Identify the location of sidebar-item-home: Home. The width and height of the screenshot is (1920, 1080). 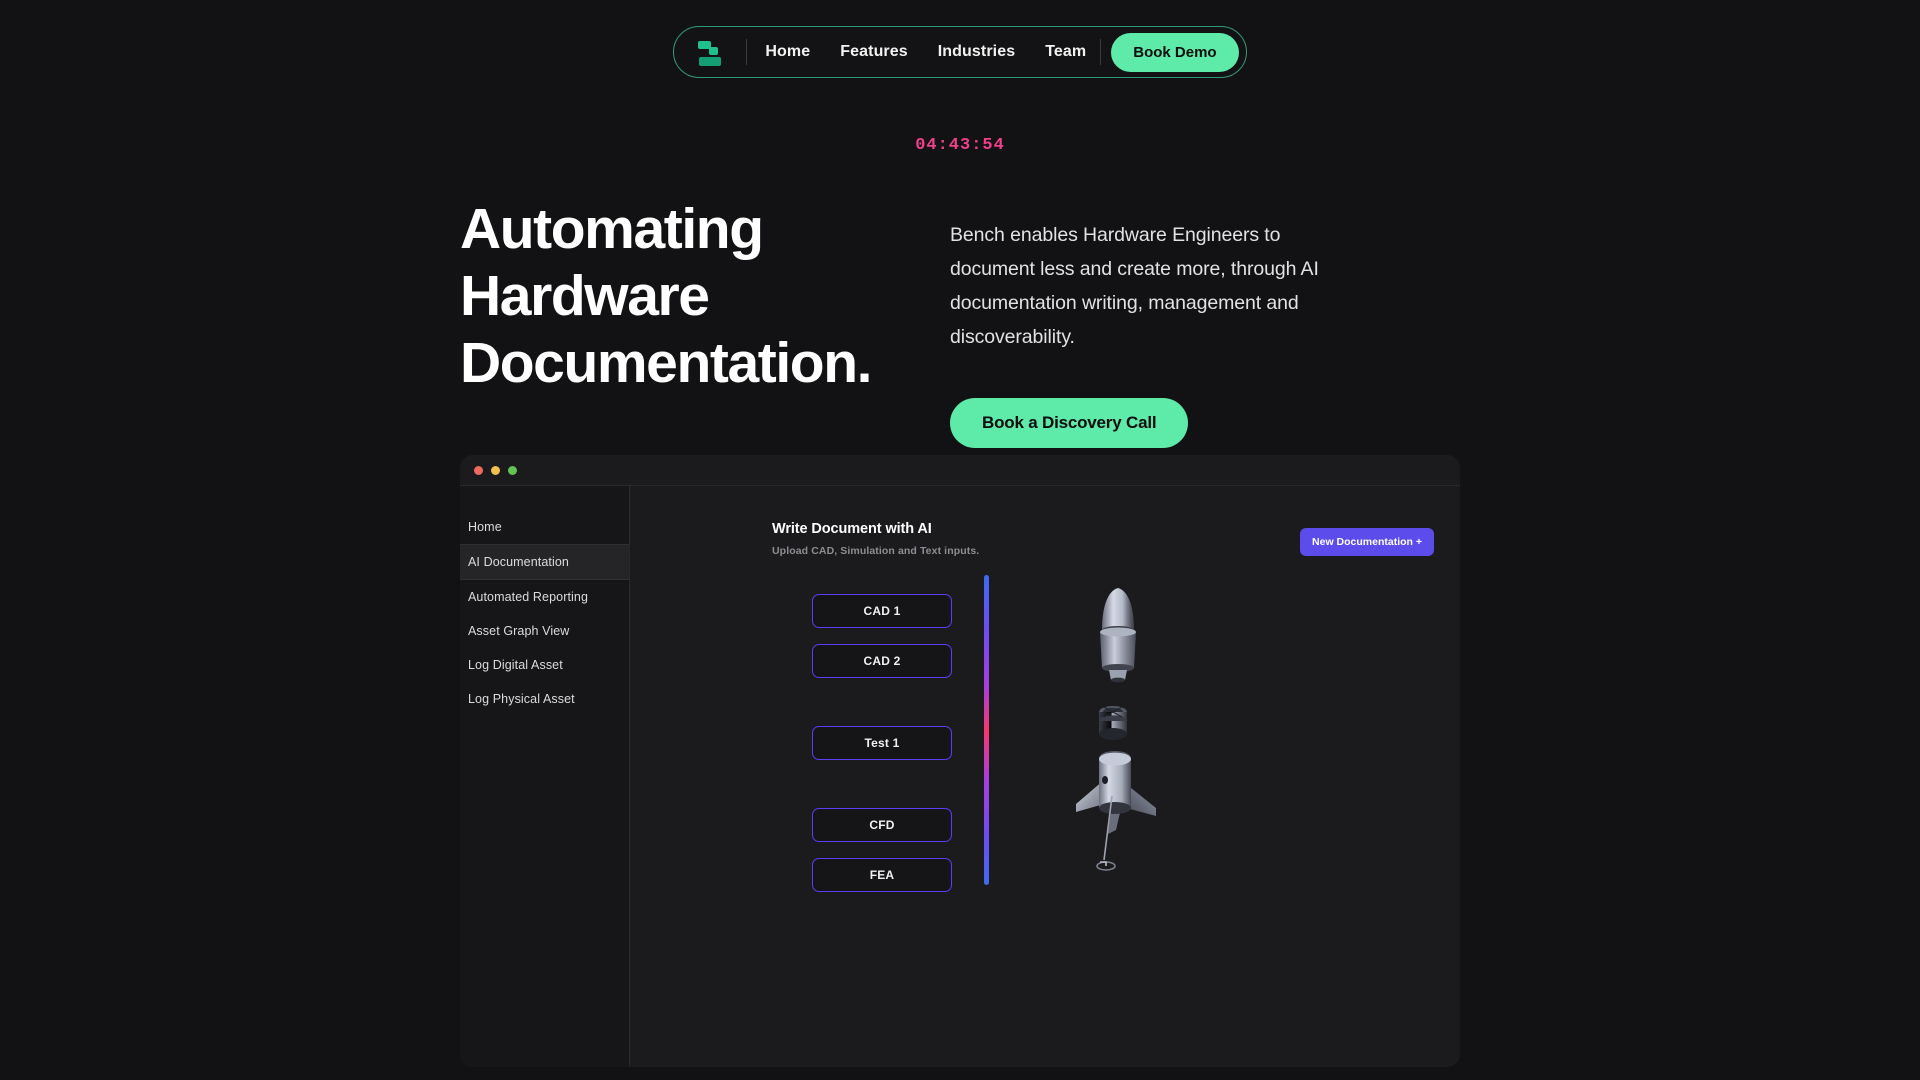
(544, 527).